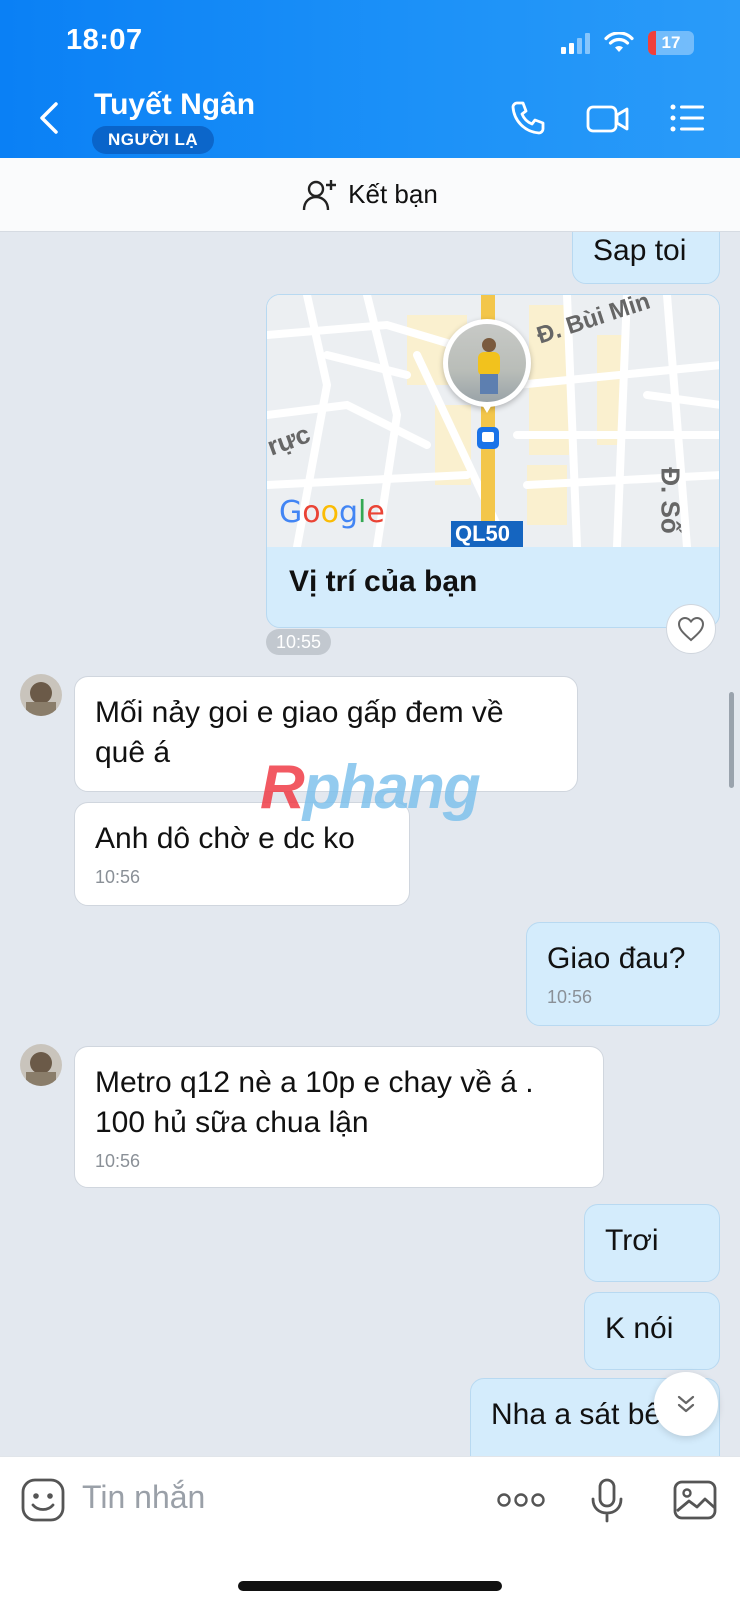 The height and width of the screenshot is (1600, 740). I want to click on double-chevron-down-icon, so click(686, 1404).